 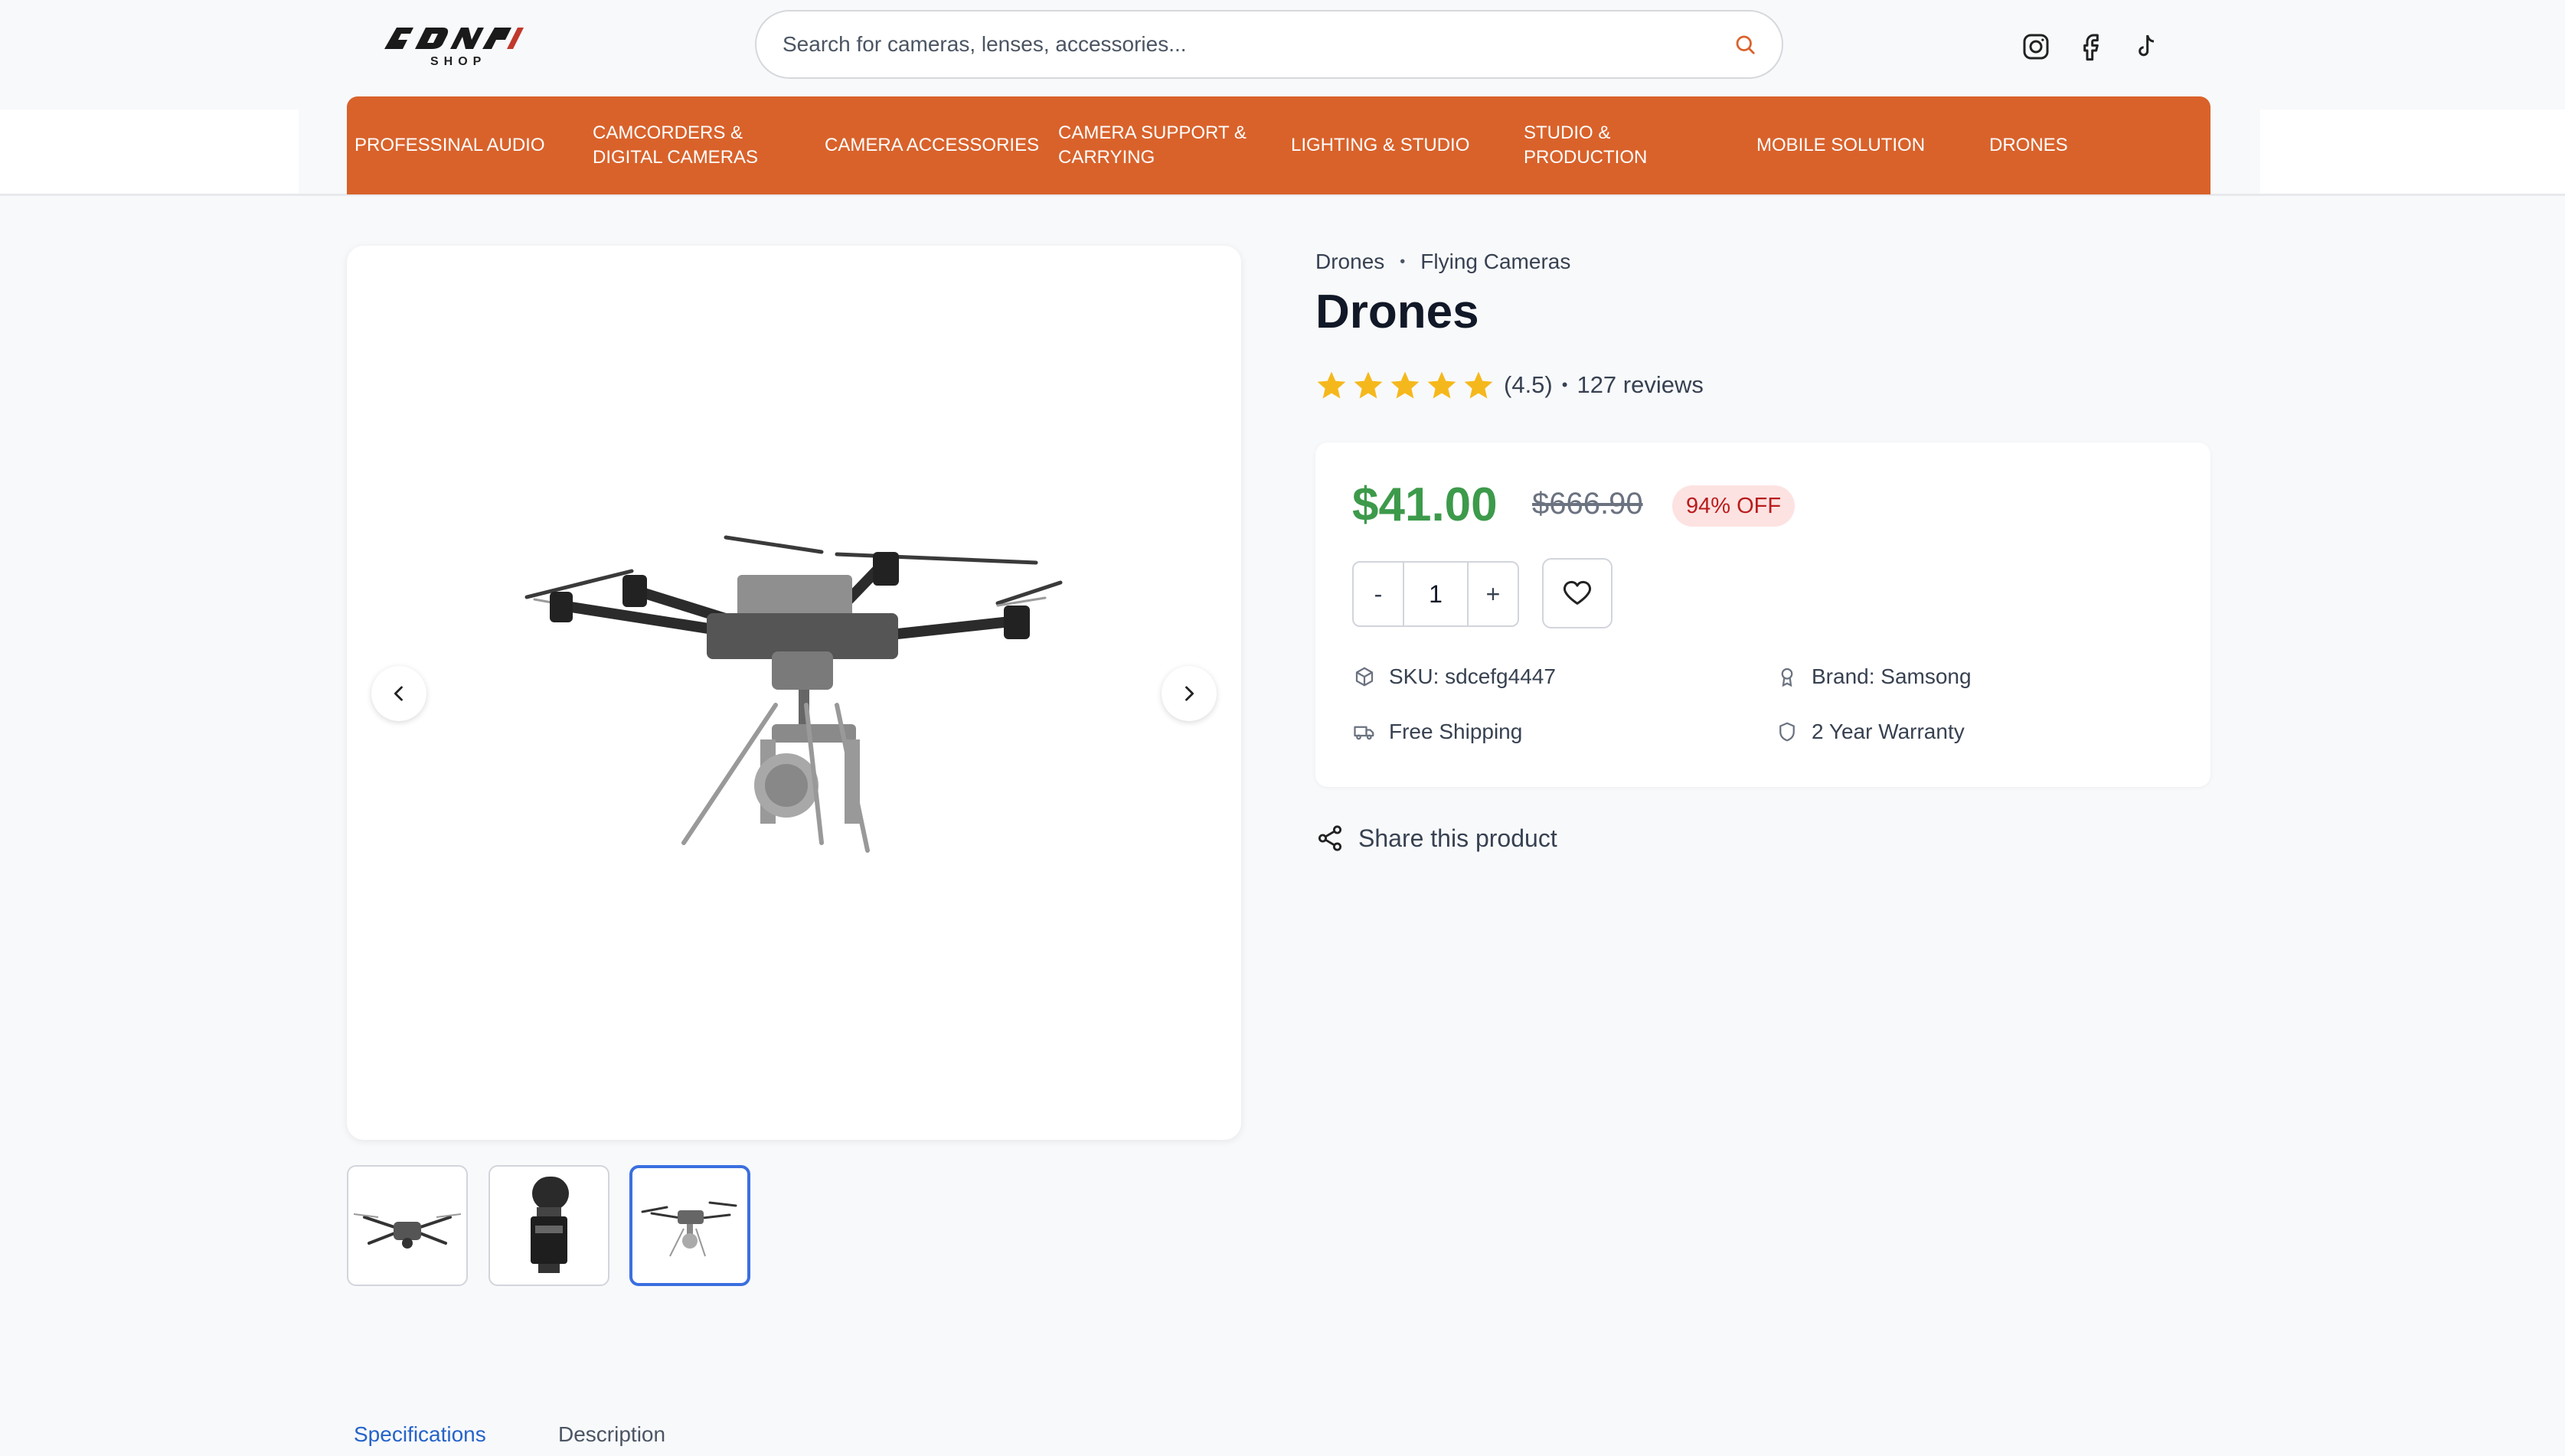 What do you see at coordinates (1364, 732) in the screenshot?
I see `truck-icon` at bounding box center [1364, 732].